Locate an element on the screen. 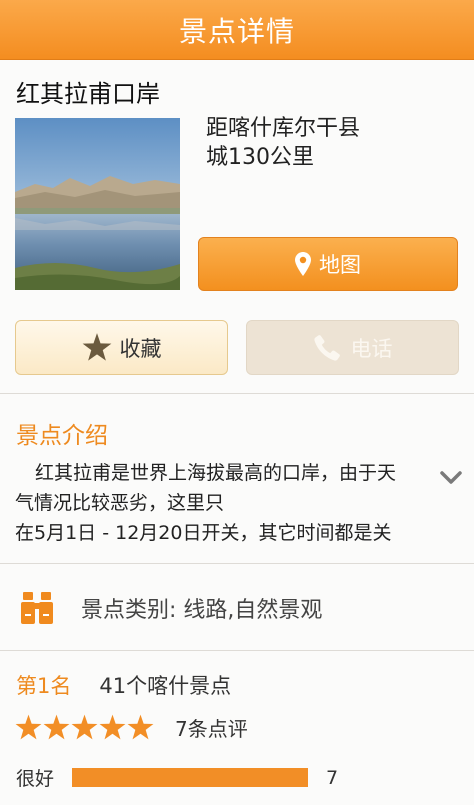  intro-line-1: 红其拉甫是世界上海拔最高的口岸，由于天 is located at coordinates (216, 473).